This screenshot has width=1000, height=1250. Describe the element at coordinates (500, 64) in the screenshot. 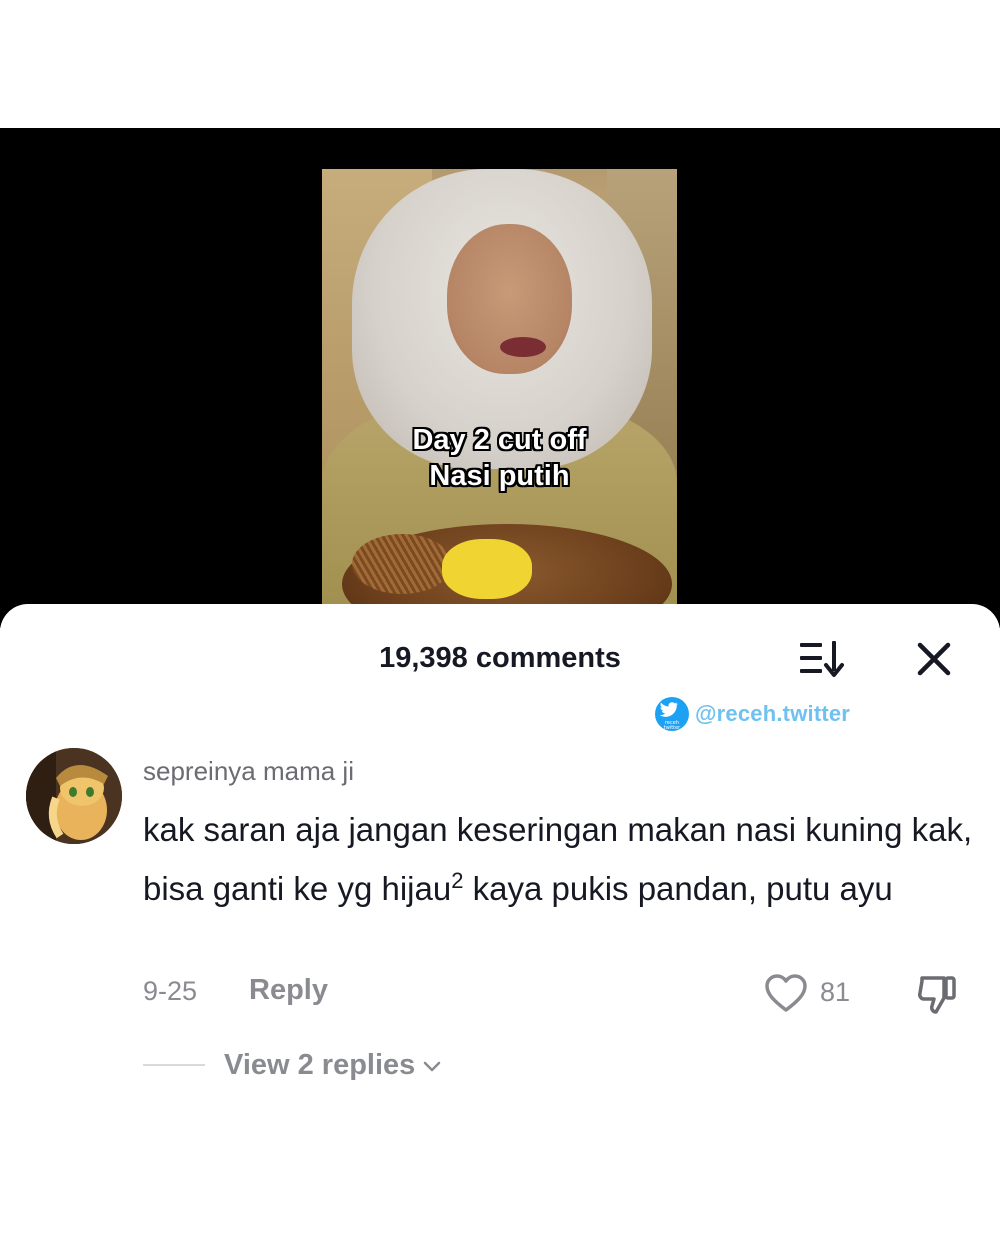

I see `top-margin` at that location.